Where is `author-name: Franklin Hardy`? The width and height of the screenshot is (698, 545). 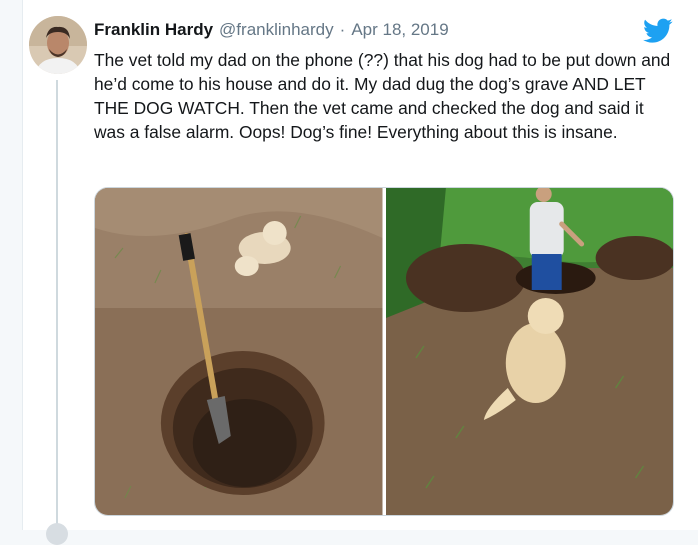 author-name: Franklin Hardy is located at coordinates (153, 30).